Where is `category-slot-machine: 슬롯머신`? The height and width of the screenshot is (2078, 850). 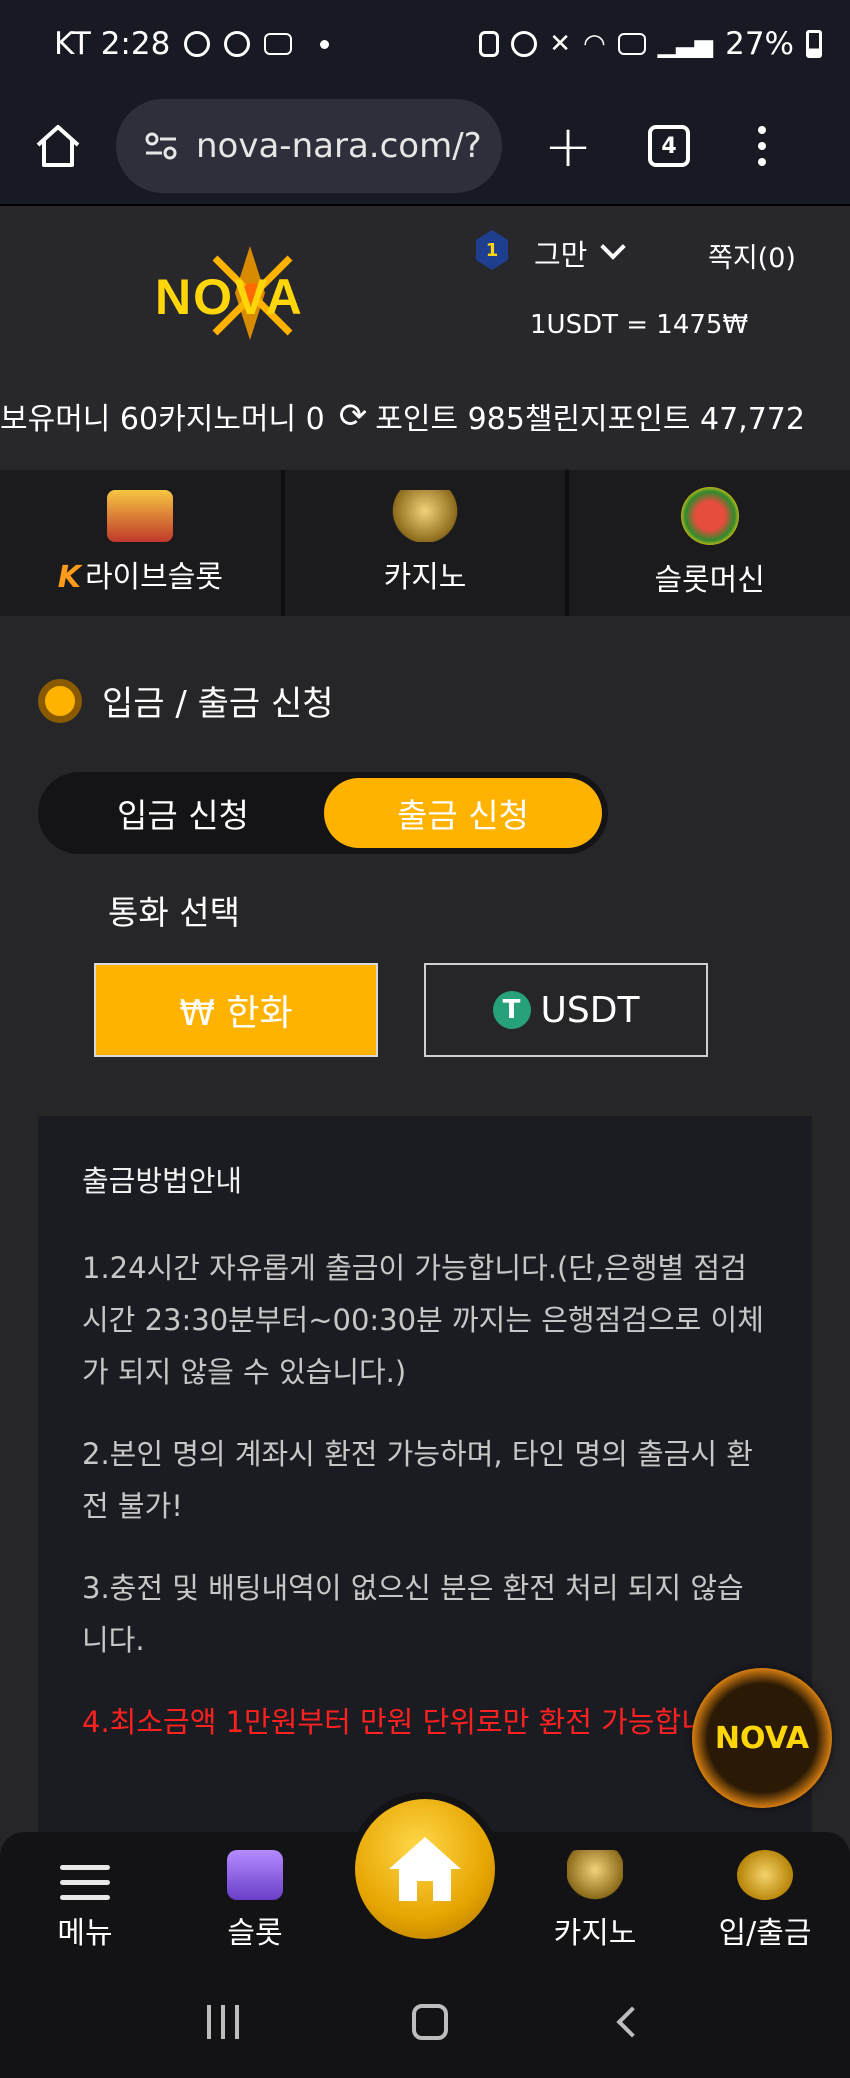
category-slot-machine: 슬롯머신 is located at coordinates (709, 543).